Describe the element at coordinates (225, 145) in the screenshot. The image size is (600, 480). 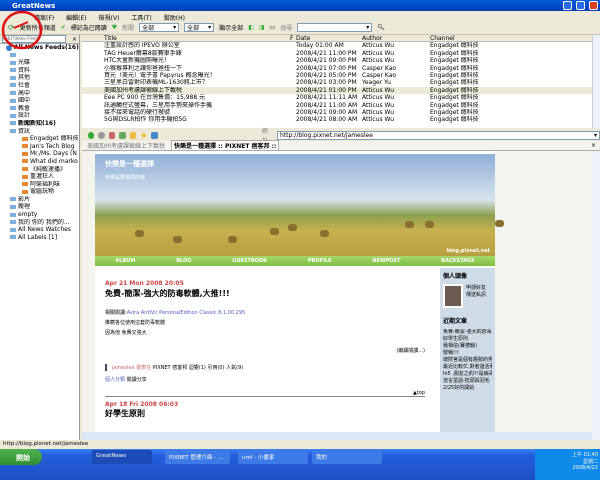
I see `tab-blog: 快樂是一種選擇 :: PIXNET 痞客邦 ::` at that location.